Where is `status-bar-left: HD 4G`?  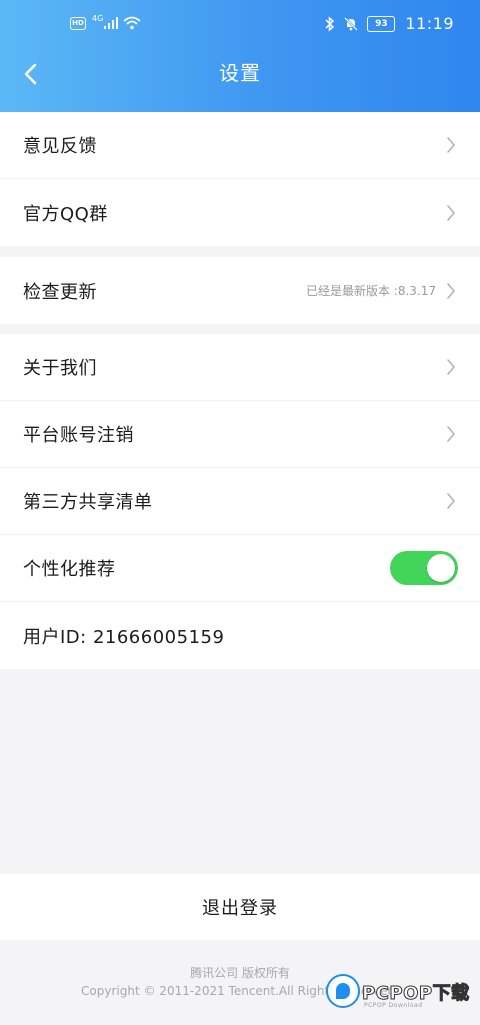
status-bar-left: HD 4G is located at coordinates (105, 21).